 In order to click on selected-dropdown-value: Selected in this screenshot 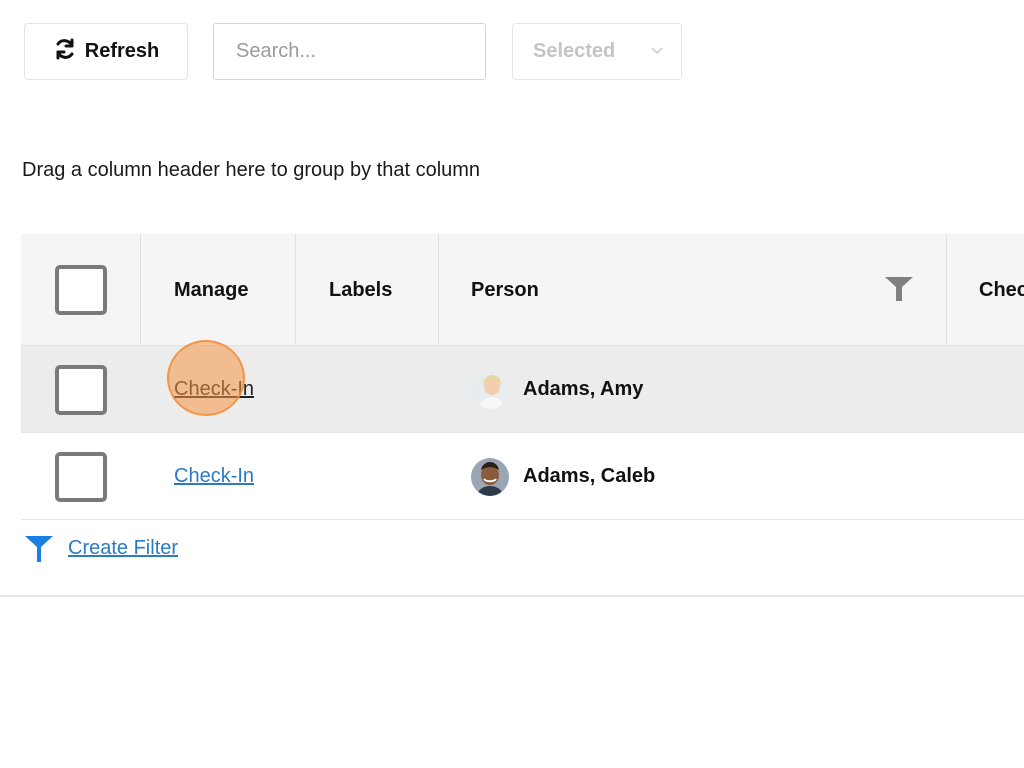, I will do `click(574, 51)`.